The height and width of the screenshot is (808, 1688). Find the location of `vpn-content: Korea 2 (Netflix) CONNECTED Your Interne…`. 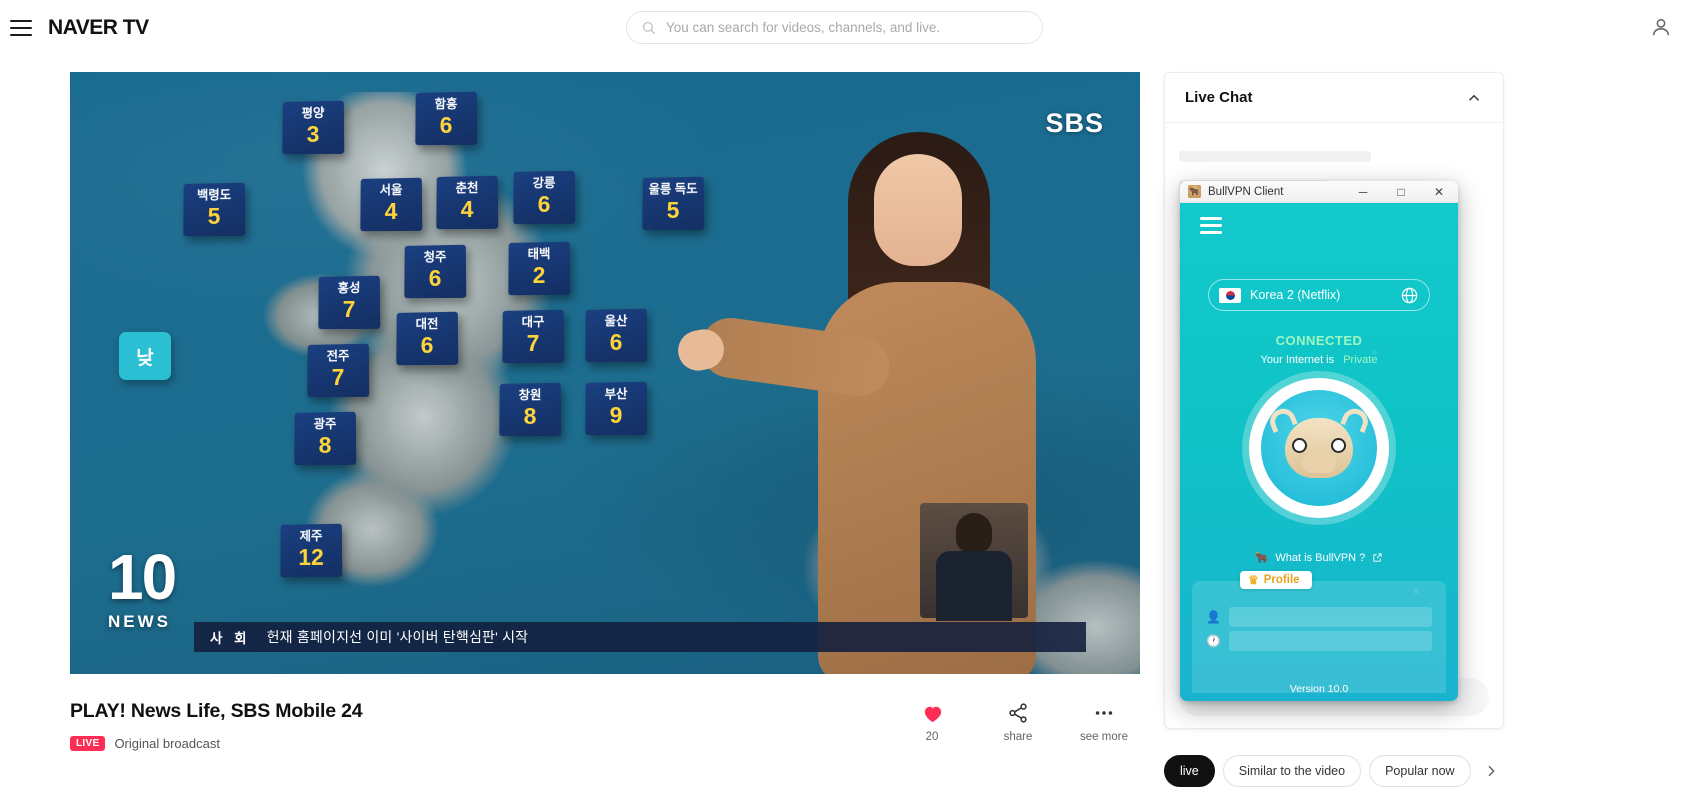

vpn-content: Korea 2 (Netflix) CONNECTED Your Interne… is located at coordinates (1319, 452).